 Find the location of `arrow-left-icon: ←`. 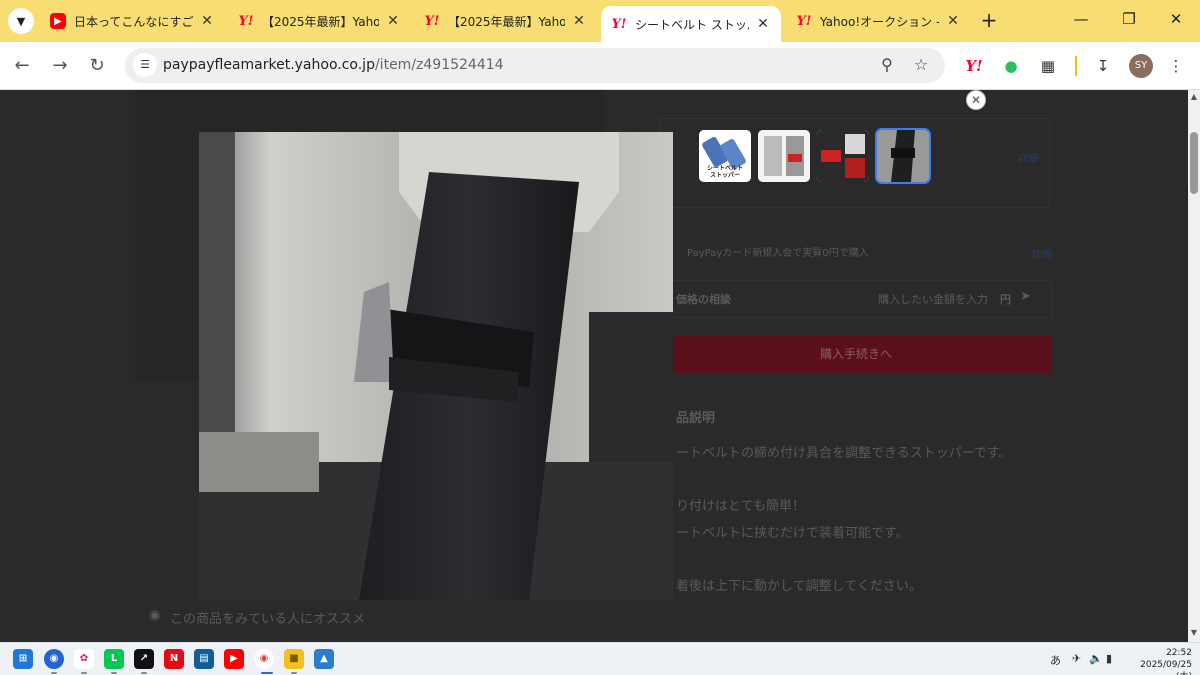

arrow-left-icon: ← is located at coordinates (22, 65).